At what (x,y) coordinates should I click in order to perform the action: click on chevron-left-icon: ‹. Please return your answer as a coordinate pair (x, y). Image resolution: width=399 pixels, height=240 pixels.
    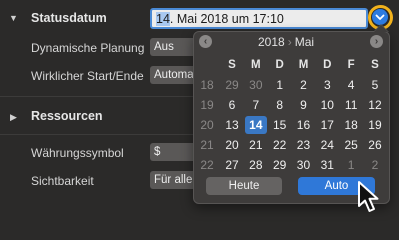
    Looking at the image, I should click on (205, 41).